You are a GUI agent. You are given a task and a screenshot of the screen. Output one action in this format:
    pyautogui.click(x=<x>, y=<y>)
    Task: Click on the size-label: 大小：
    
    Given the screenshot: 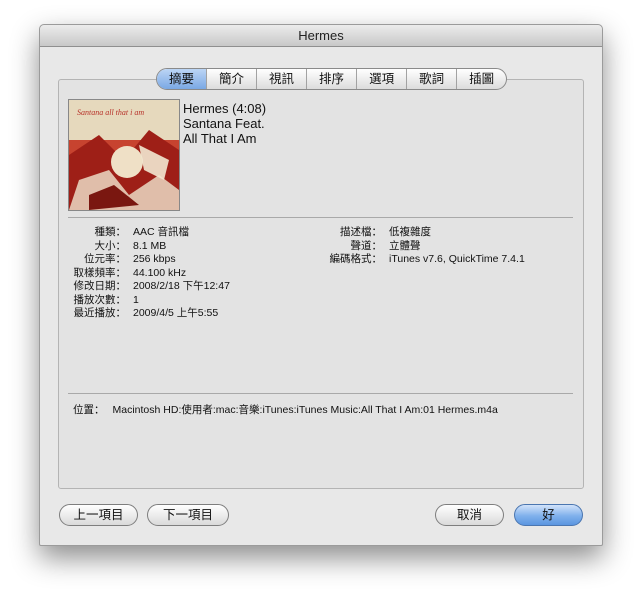 What is the action you would take?
    pyautogui.click(x=110, y=245)
    